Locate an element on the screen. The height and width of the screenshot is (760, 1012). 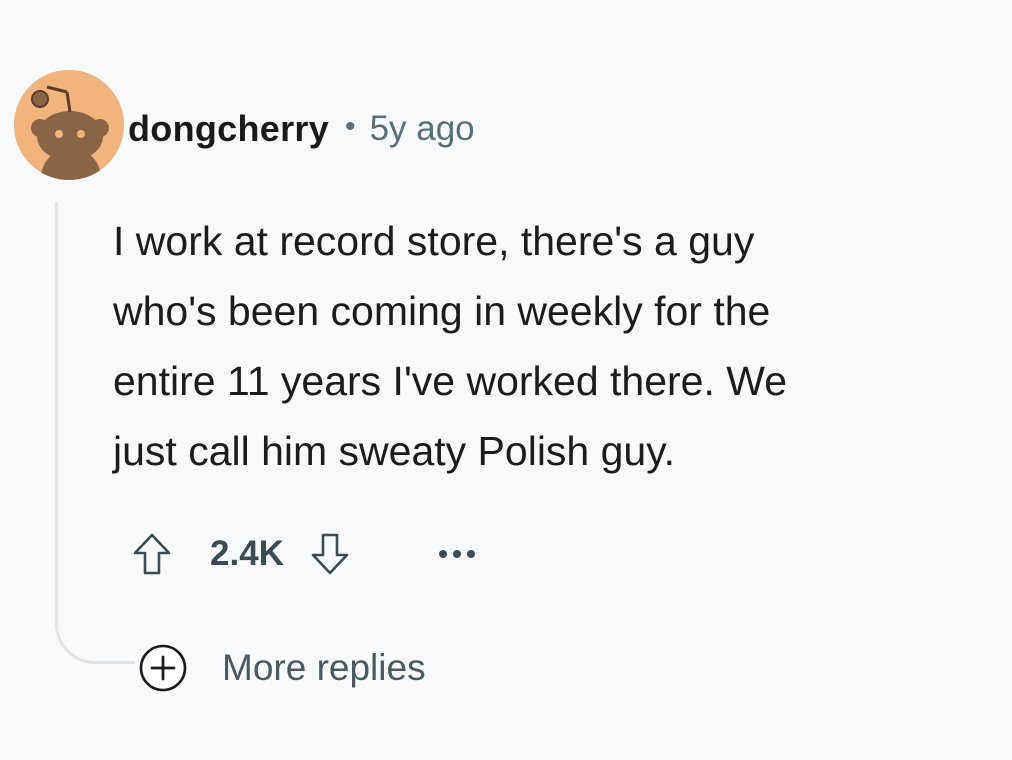
user-avatar is located at coordinates (69, 125).